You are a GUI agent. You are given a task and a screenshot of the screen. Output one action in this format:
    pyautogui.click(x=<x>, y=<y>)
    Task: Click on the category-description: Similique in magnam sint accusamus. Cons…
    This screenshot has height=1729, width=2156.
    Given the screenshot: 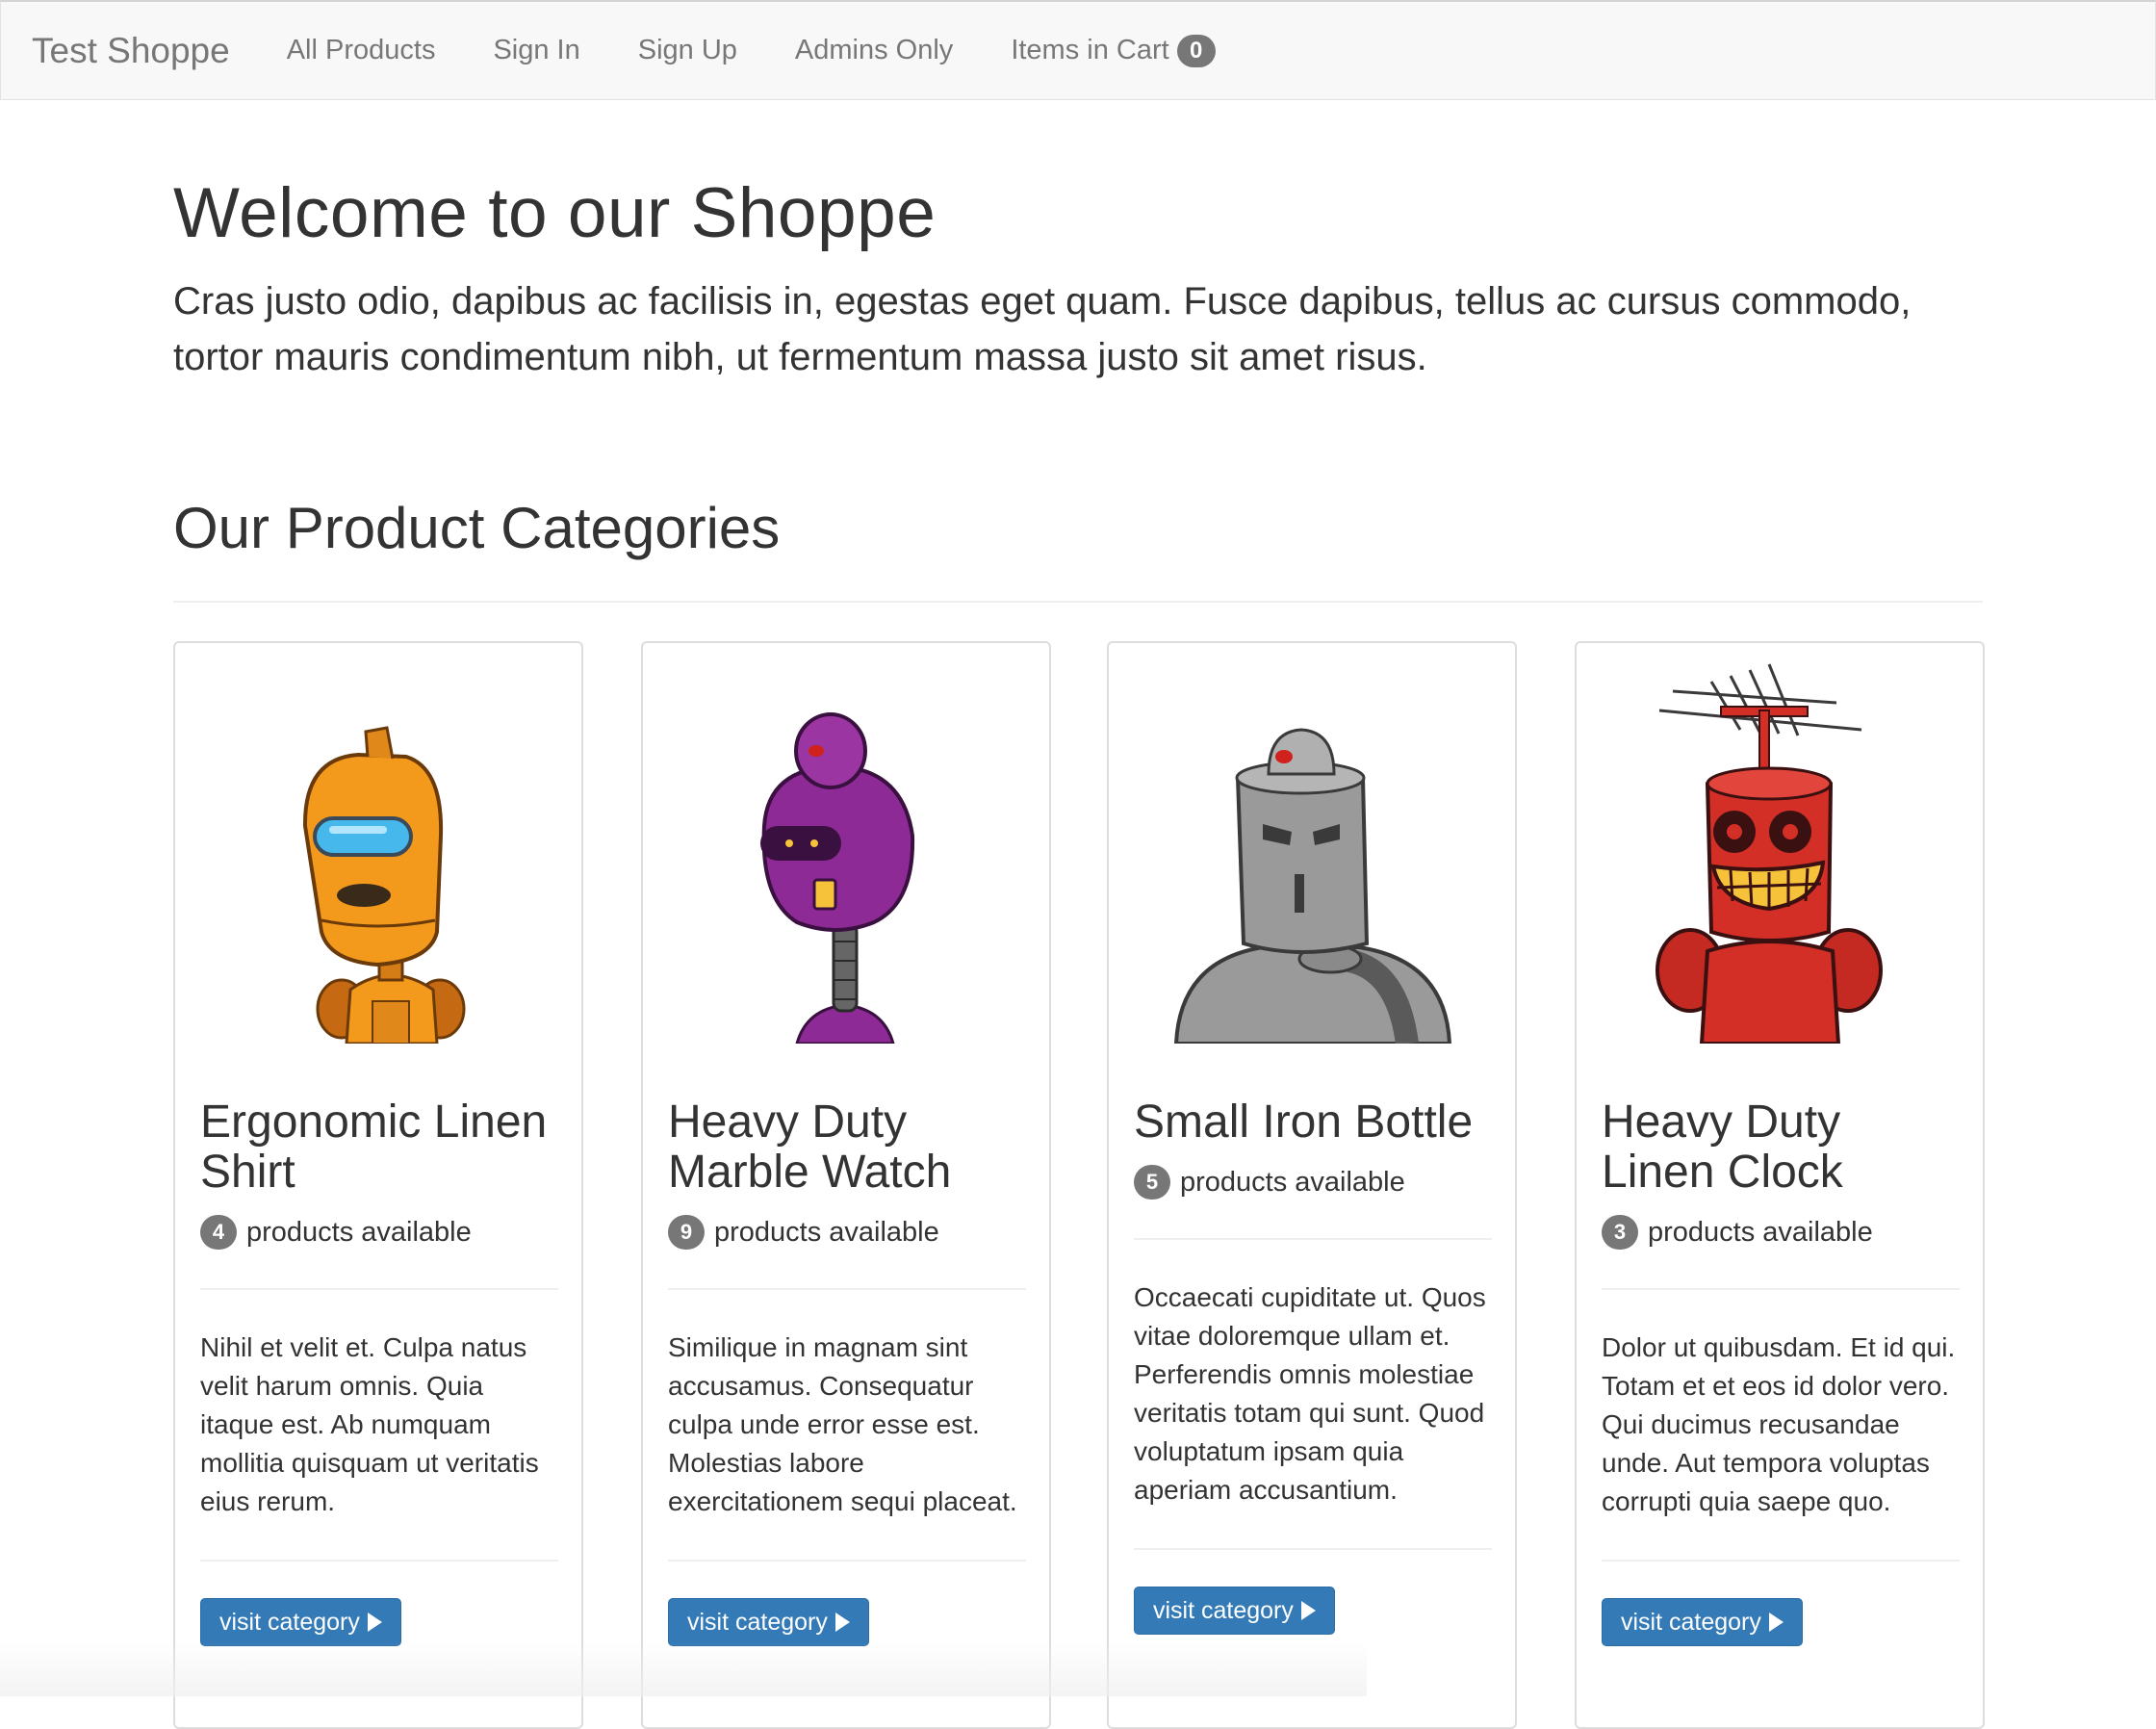 What is the action you would take?
    pyautogui.click(x=842, y=1424)
    